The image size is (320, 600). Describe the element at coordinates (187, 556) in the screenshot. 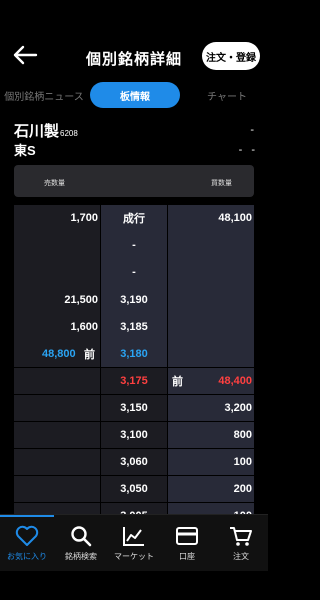

I see `nav-account-label: 口座` at that location.